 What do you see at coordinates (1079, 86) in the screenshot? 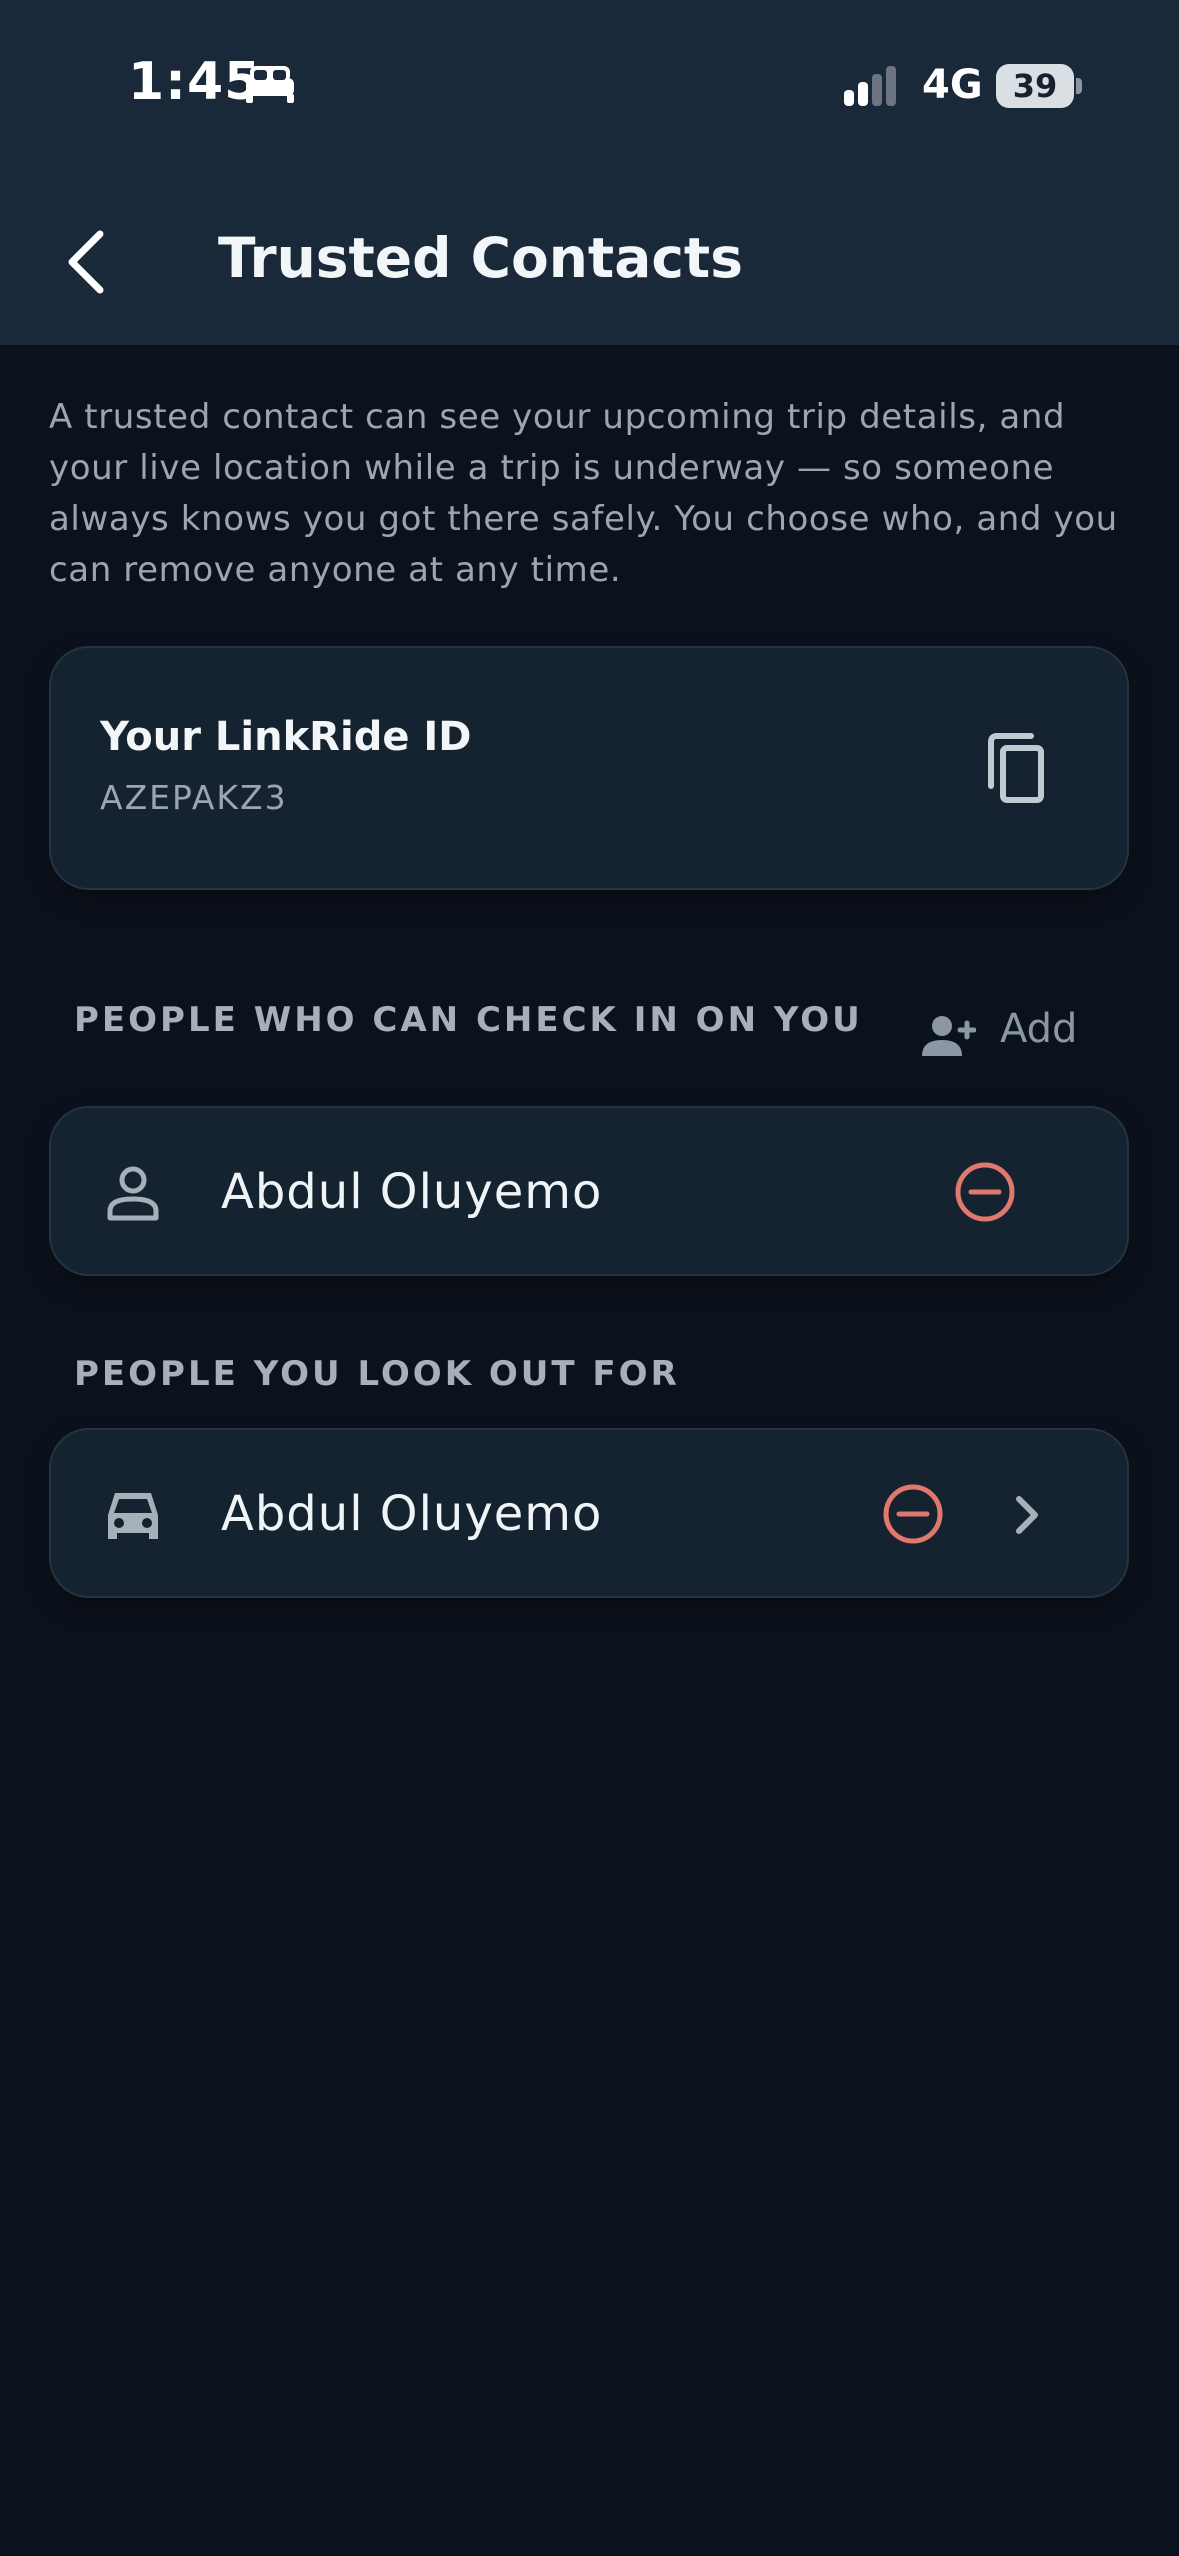
I see `battery-nub` at bounding box center [1079, 86].